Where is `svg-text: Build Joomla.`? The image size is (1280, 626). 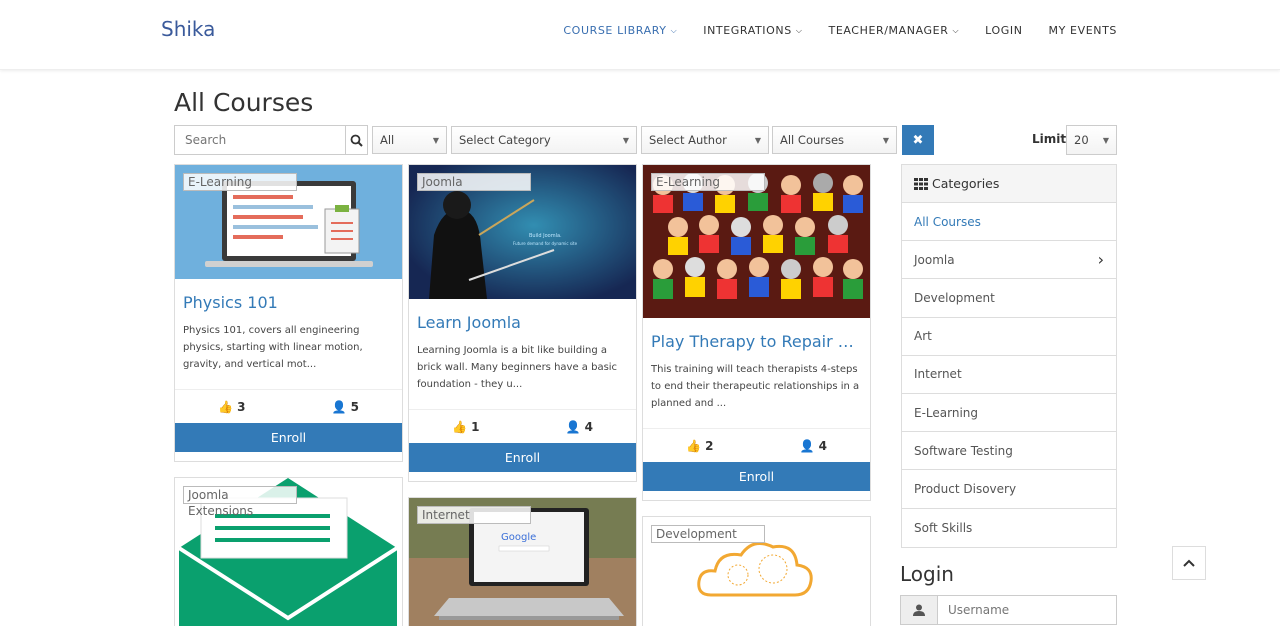
svg-text: Build Joomla. is located at coordinates (545, 236).